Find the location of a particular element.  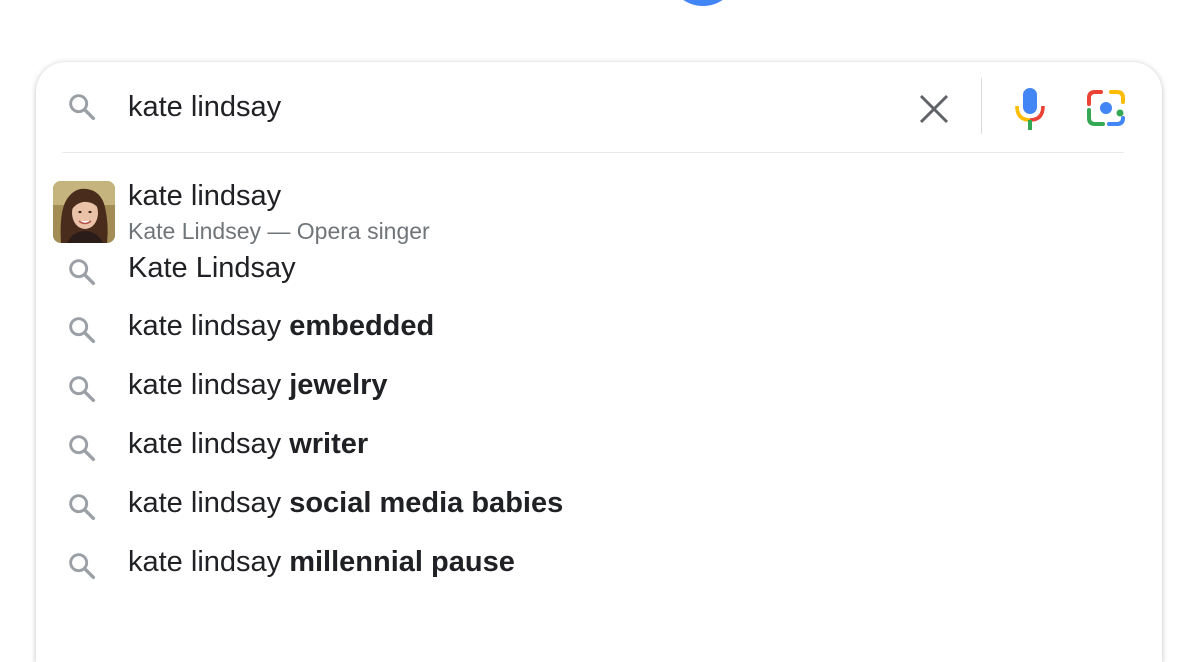

lens-search-button is located at coordinates (1106, 108).